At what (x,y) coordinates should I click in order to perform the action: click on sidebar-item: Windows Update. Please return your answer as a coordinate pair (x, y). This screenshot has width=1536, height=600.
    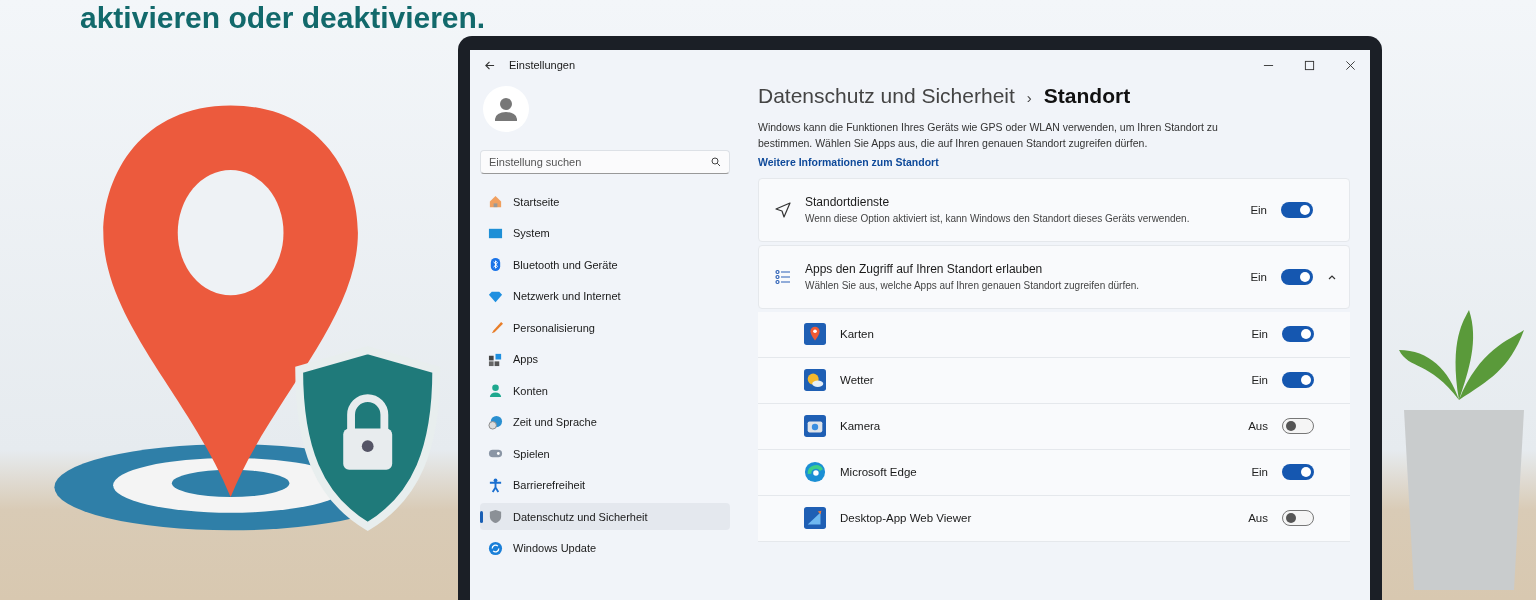
    Looking at the image, I should click on (605, 548).